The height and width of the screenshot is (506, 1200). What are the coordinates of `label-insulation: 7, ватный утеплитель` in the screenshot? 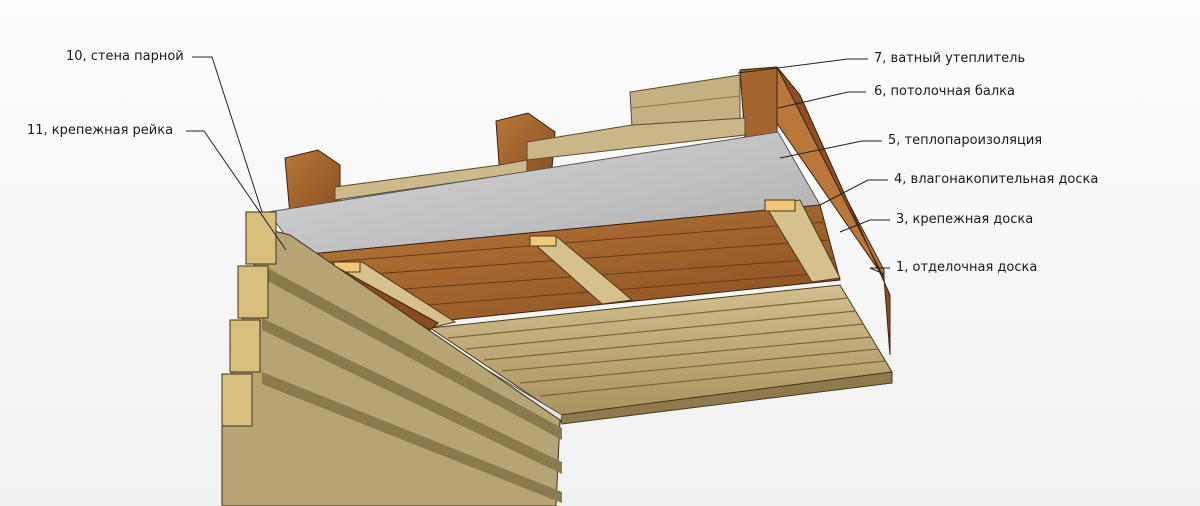 It's located at (950, 58).